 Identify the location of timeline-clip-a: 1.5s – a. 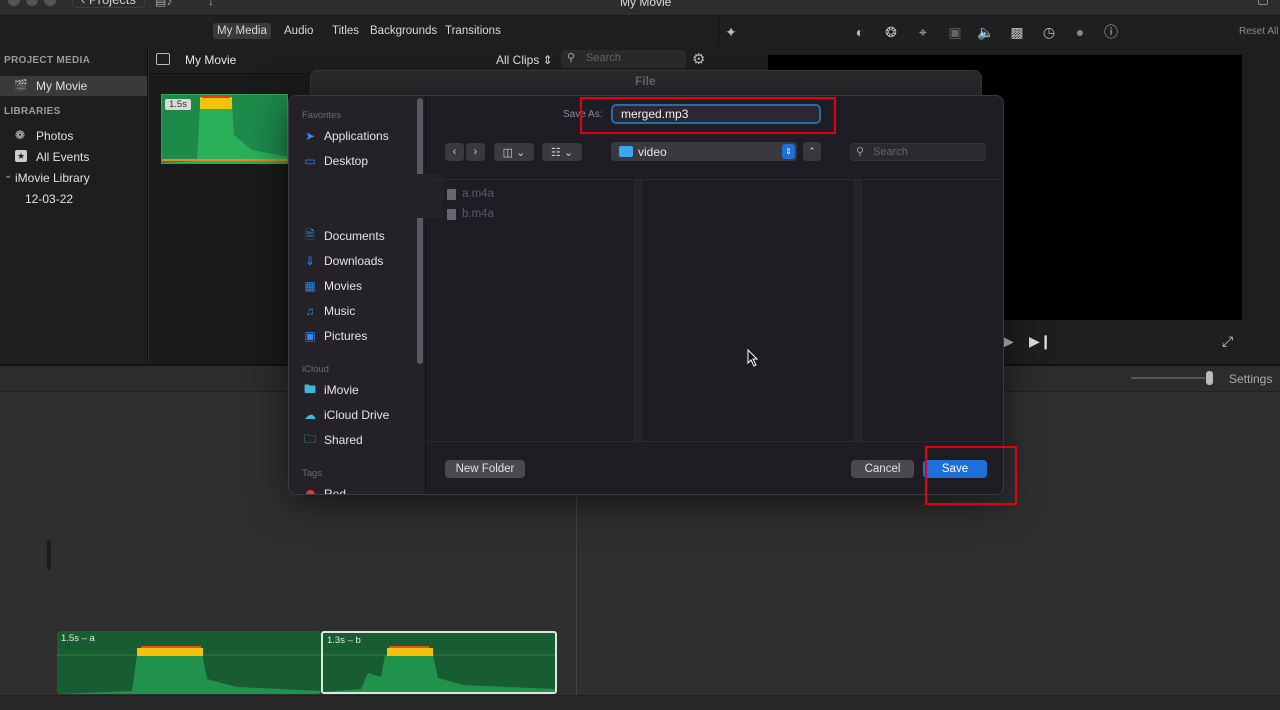
(189, 662).